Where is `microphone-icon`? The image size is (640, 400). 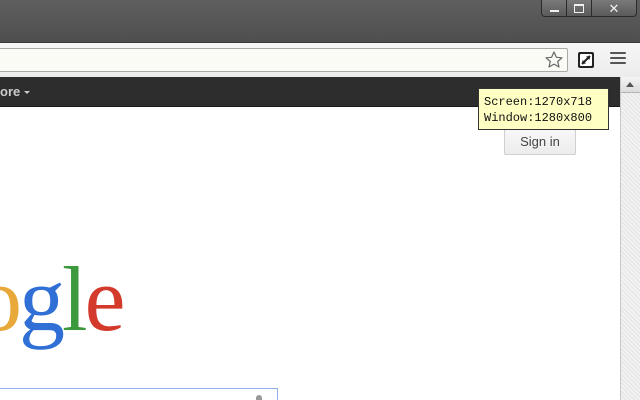
microphone-icon is located at coordinates (259, 397).